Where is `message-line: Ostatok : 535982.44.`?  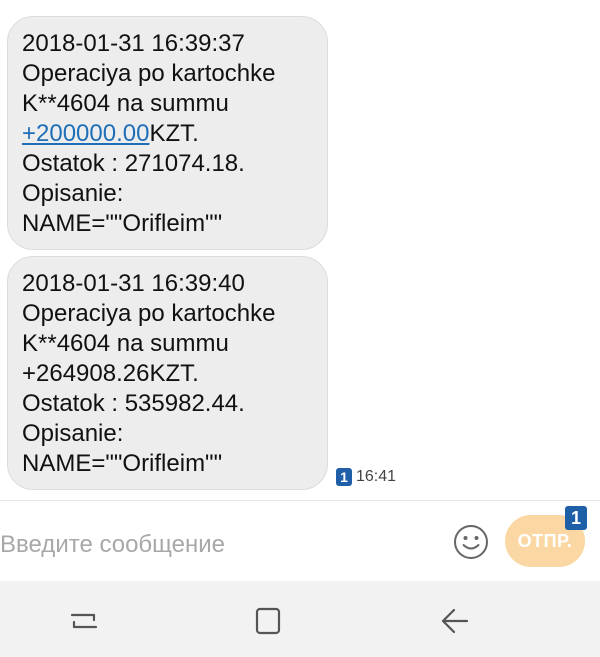 message-line: Ostatok : 535982.44. is located at coordinates (133, 403).